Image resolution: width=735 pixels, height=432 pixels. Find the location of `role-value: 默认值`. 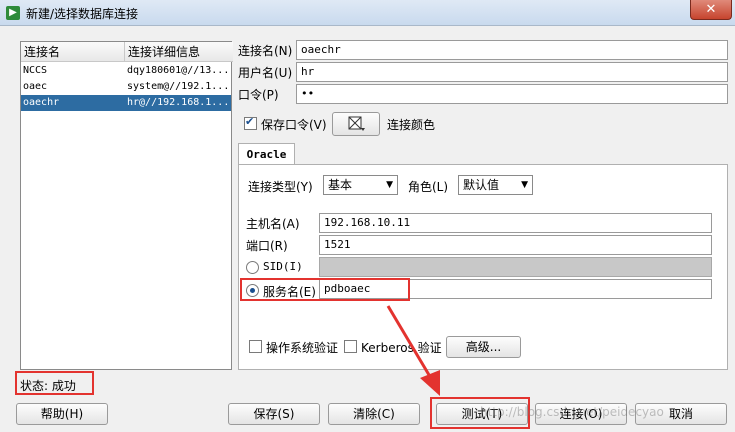

role-value: 默认值 is located at coordinates (481, 185).